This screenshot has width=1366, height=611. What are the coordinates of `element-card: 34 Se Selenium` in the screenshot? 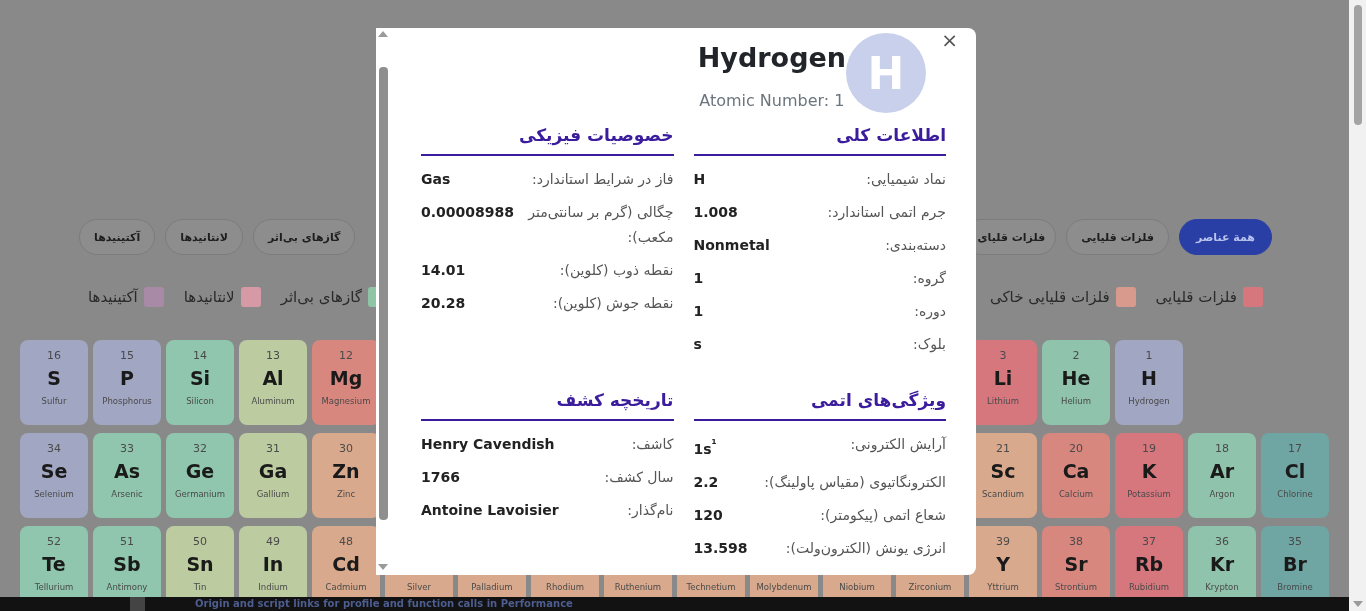 It's located at (54, 475).